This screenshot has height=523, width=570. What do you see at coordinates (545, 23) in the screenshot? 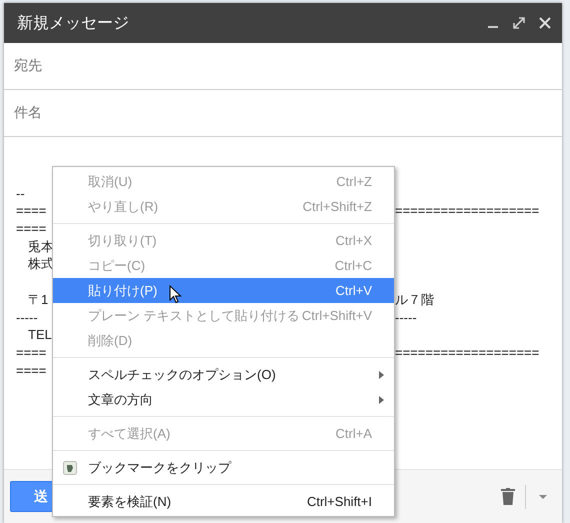
I see `close-icon` at bounding box center [545, 23].